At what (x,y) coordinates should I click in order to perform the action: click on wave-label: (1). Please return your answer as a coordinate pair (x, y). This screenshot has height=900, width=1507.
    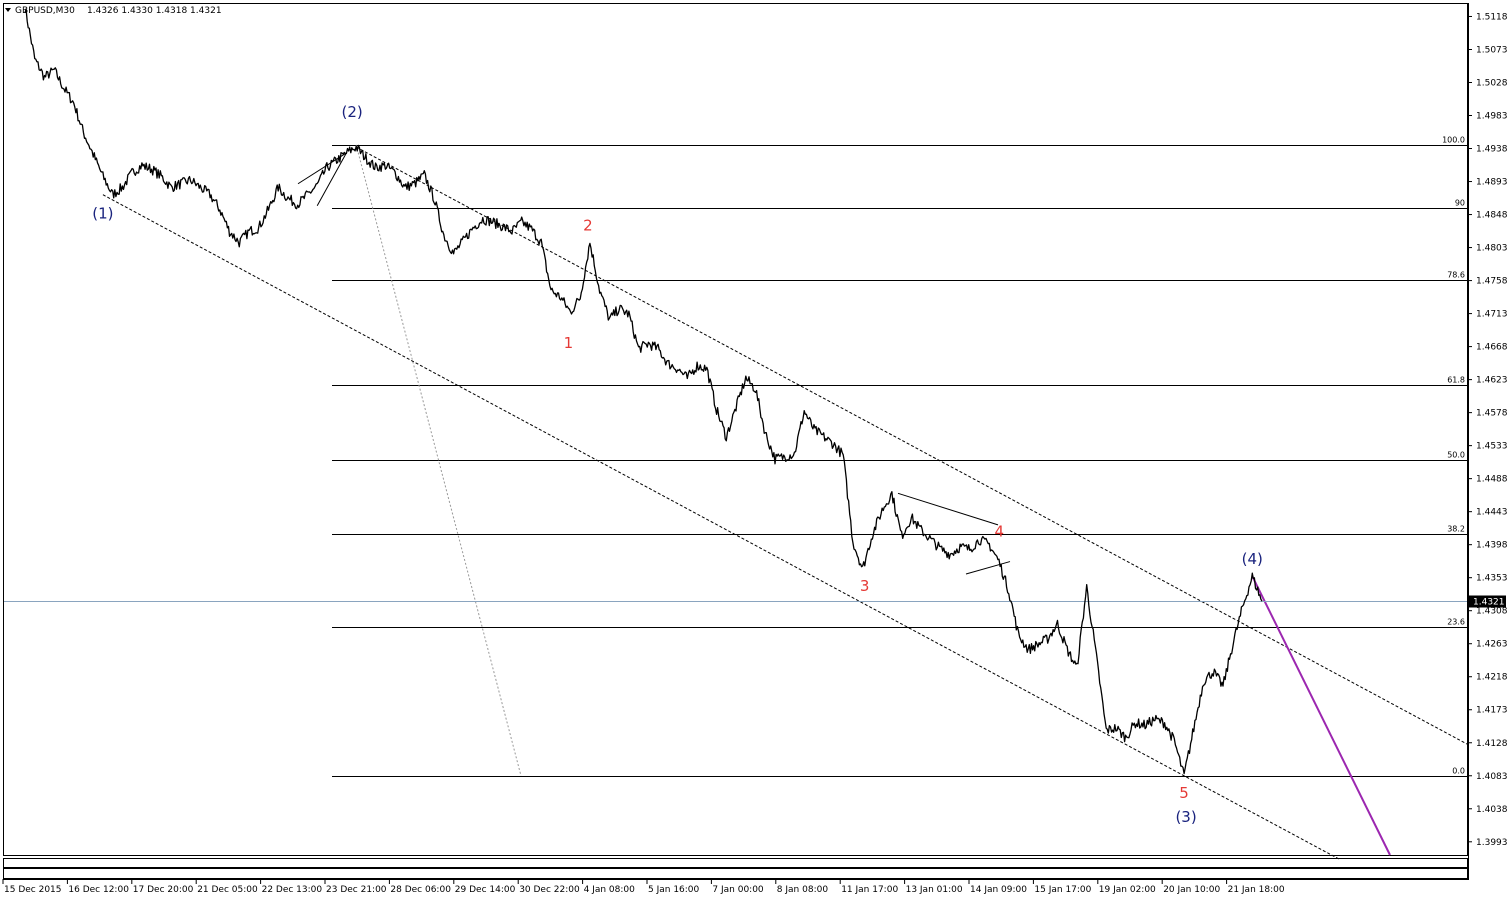
    Looking at the image, I should click on (102, 214).